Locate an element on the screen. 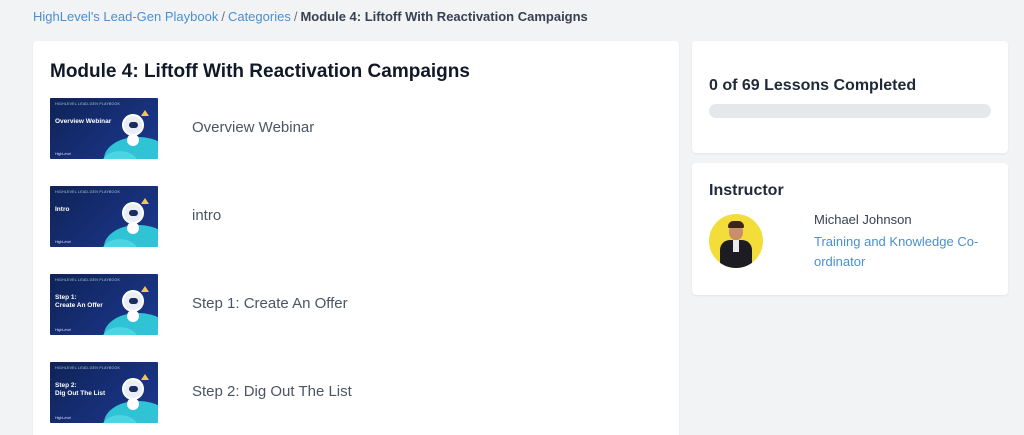  breadcrumb-link-playbook: HighLevel's Lead-Gen Playbook is located at coordinates (125, 16).